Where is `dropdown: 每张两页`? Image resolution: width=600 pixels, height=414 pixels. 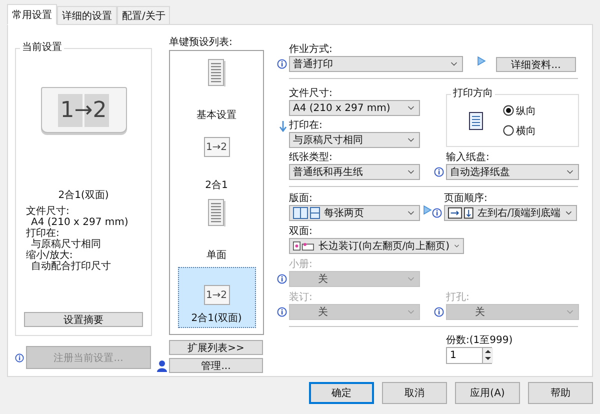 dropdown: 每张两页 is located at coordinates (354, 213).